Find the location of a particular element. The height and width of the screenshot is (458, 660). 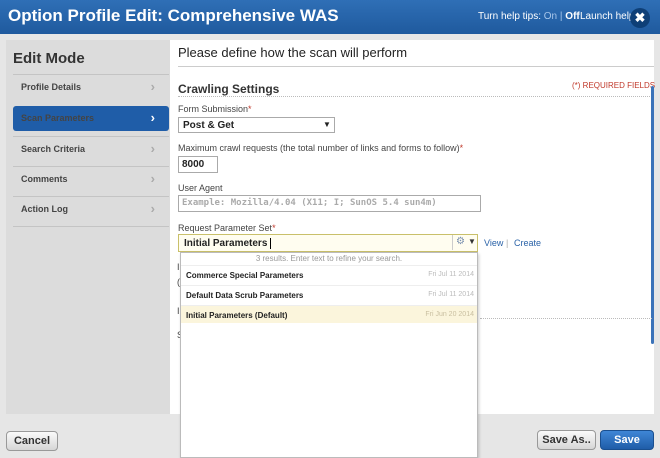

request-param-set-combobox: Initial Parameters is located at coordinates (328, 243).